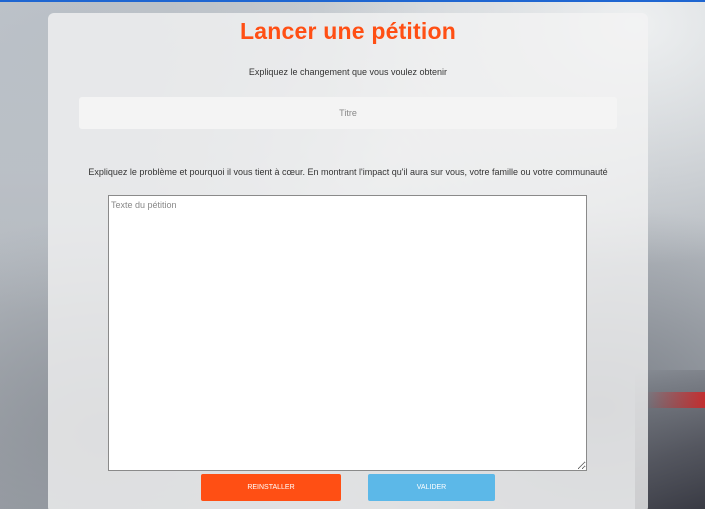  I want to click on submit-button: VALIDER, so click(431, 487).